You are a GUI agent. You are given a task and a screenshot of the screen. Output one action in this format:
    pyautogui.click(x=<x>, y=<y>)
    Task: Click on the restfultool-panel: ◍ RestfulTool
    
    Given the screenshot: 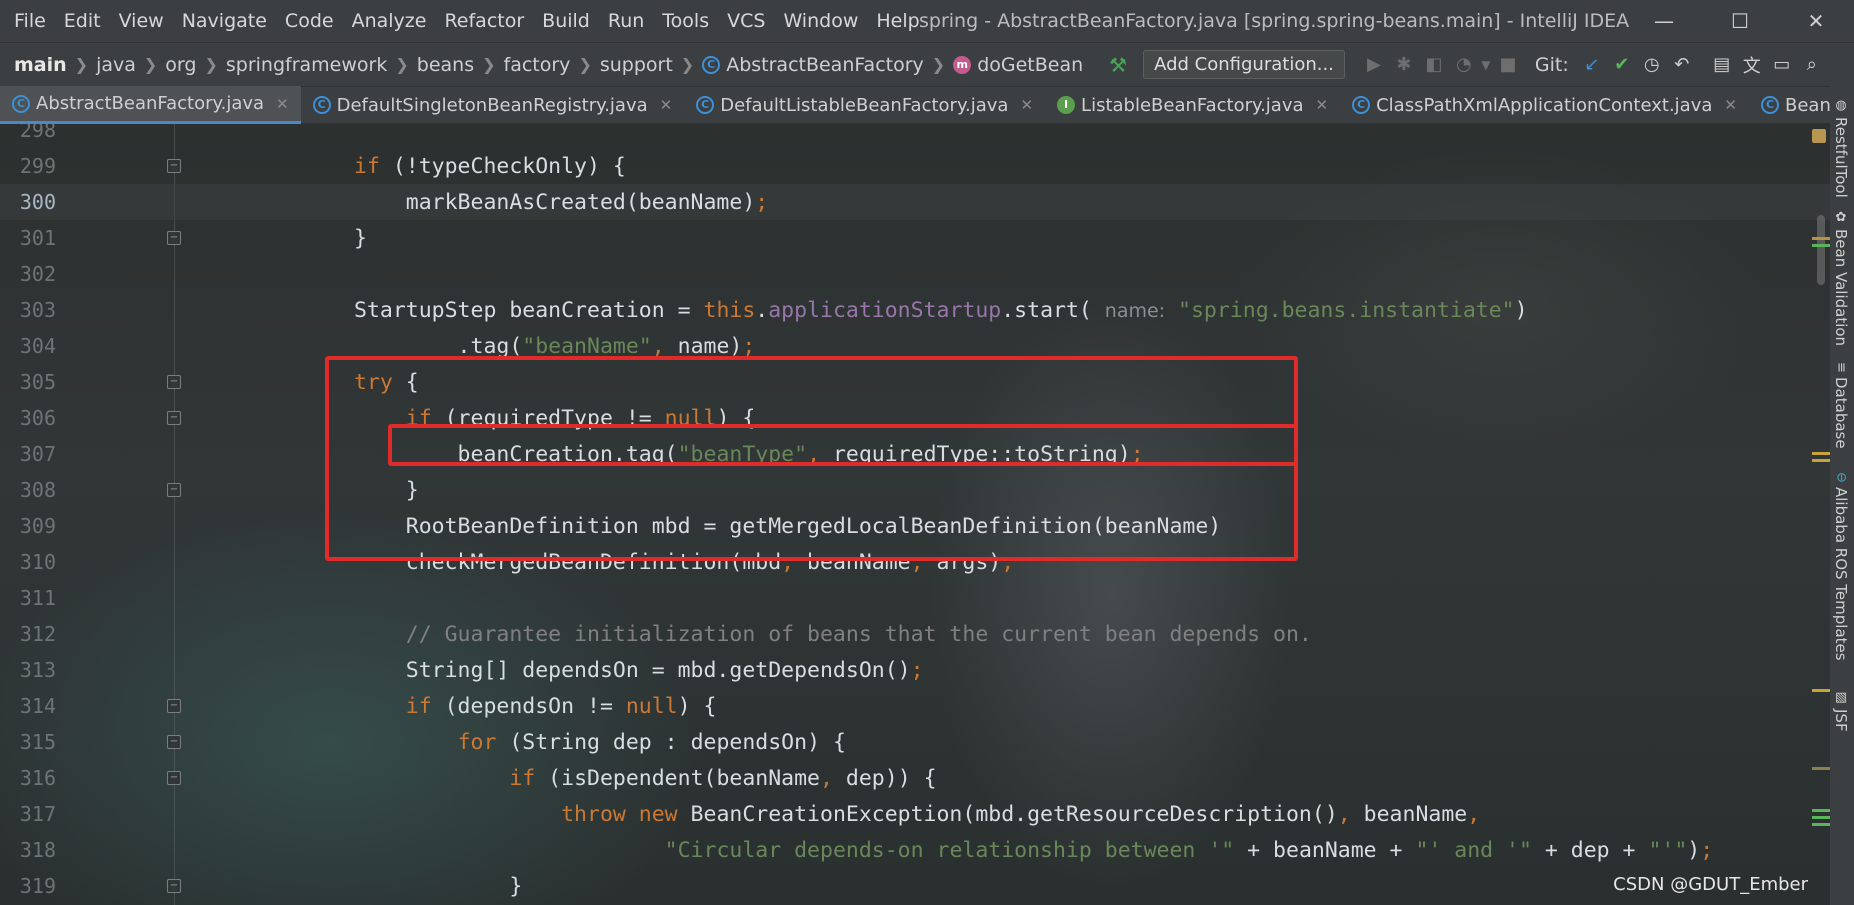 What is the action you would take?
    pyautogui.click(x=1841, y=148)
    